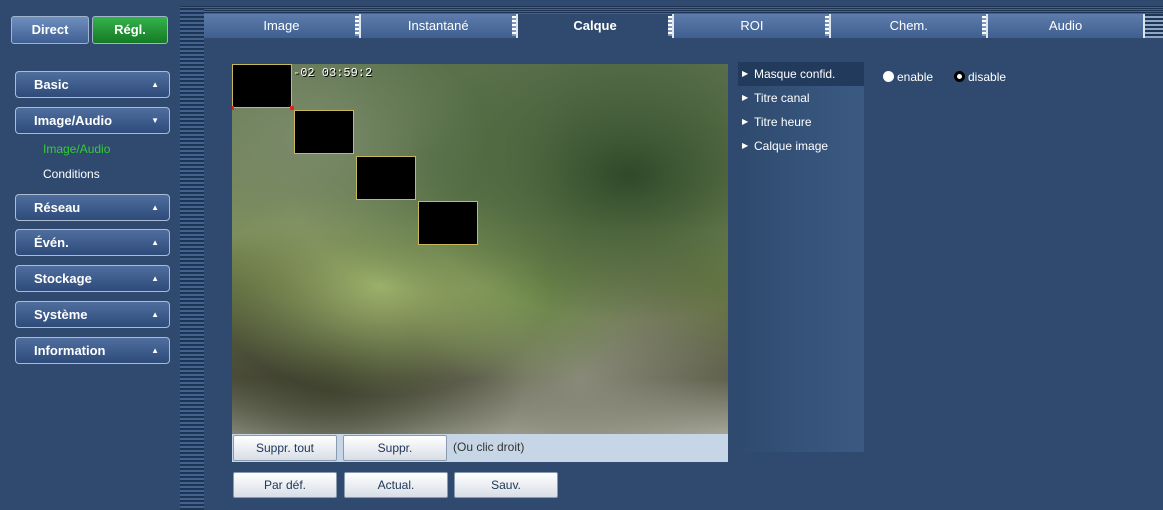 The height and width of the screenshot is (510, 1163). Describe the element at coordinates (888, 76) in the screenshot. I see `enable-radio` at that location.